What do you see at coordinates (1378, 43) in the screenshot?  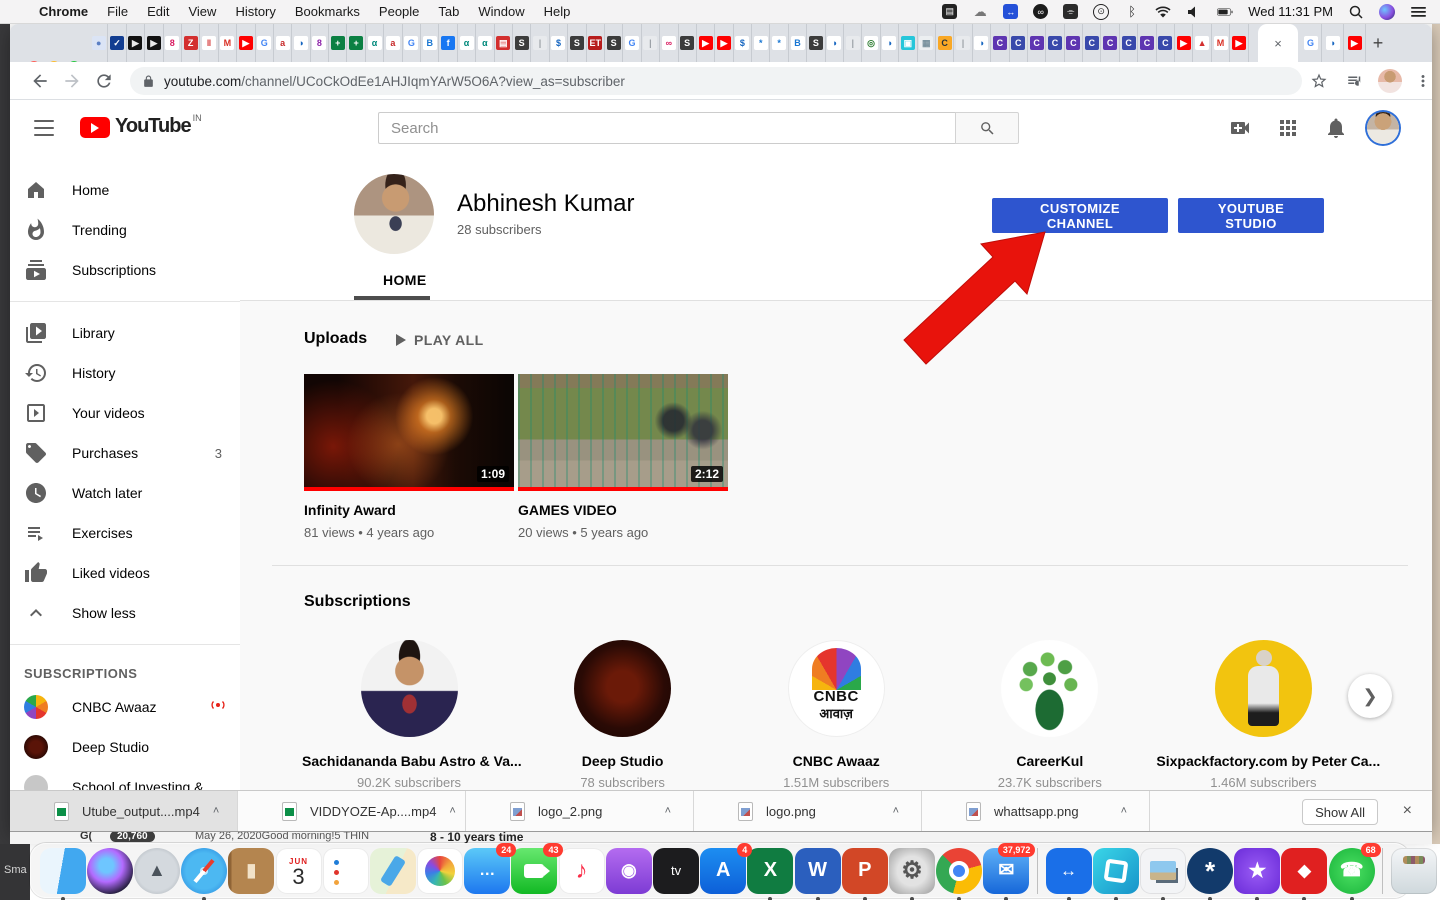 I see `new-tab-button: +` at bounding box center [1378, 43].